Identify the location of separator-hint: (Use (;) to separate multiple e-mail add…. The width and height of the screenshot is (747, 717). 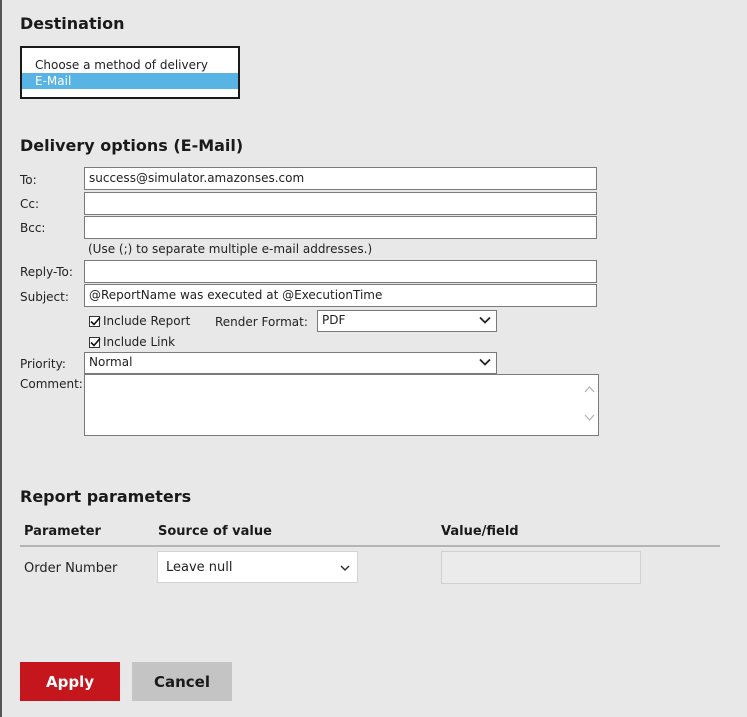
(230, 249).